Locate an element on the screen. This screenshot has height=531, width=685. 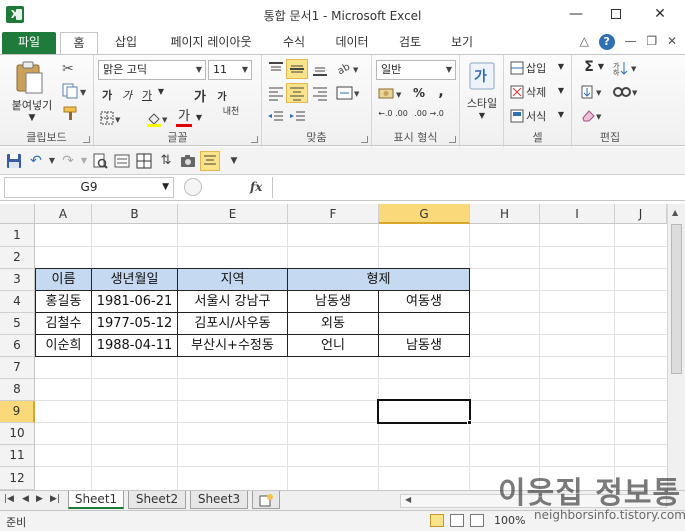
tab-review: 검토 is located at coordinates (410, 43).